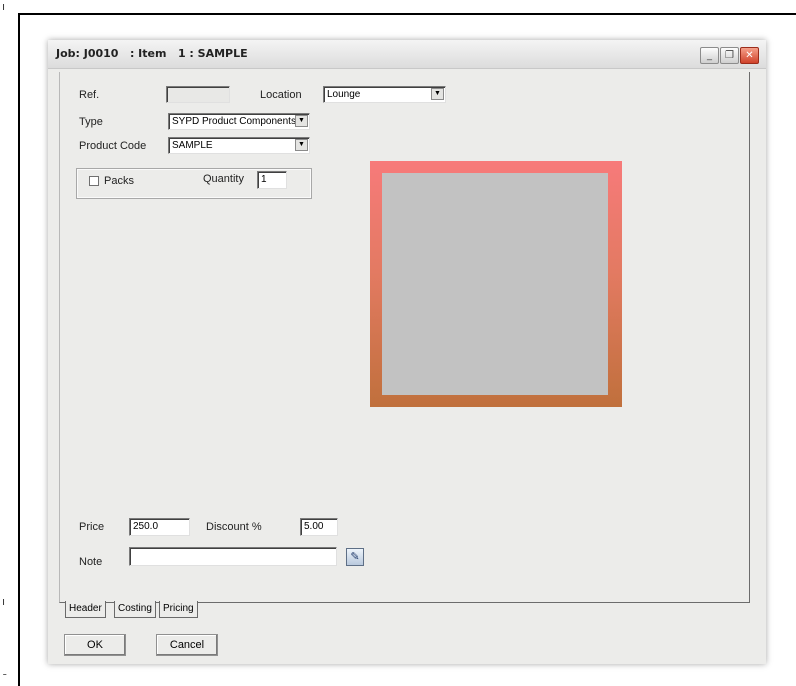 The image size is (796, 686). Describe the element at coordinates (272, 180) in the screenshot. I see `quantity-field: 1` at that location.